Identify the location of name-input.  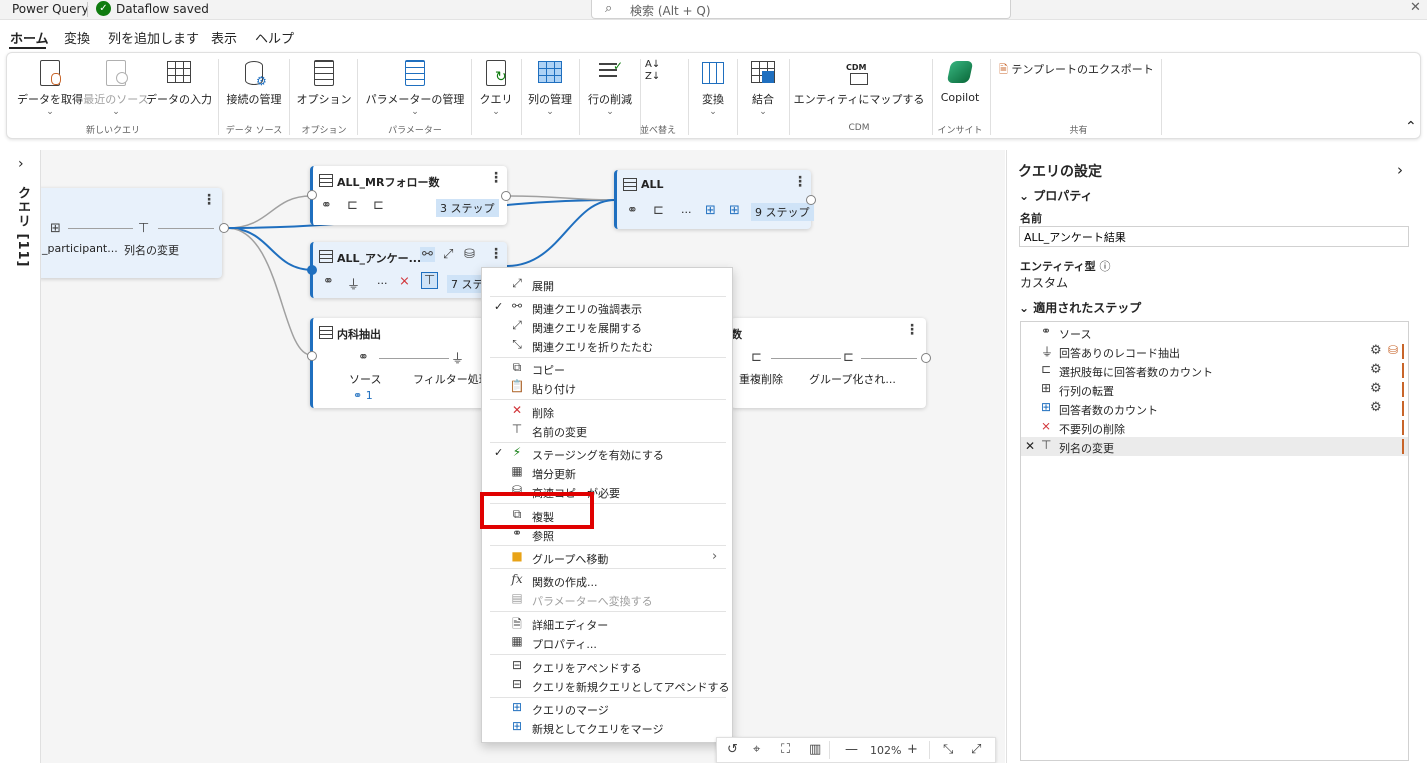
(1214, 236).